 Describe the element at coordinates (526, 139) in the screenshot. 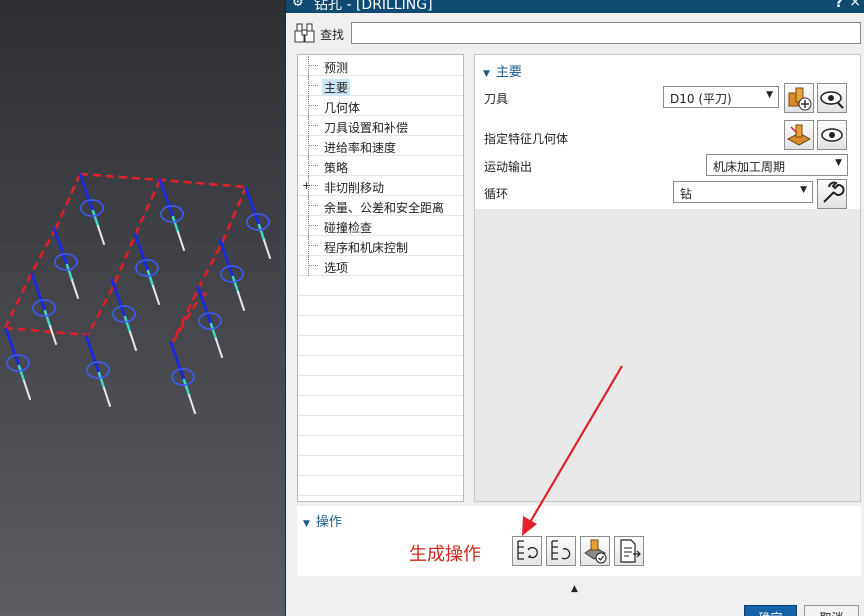

I see `feature-geometry-label: 指定特征几何体` at that location.